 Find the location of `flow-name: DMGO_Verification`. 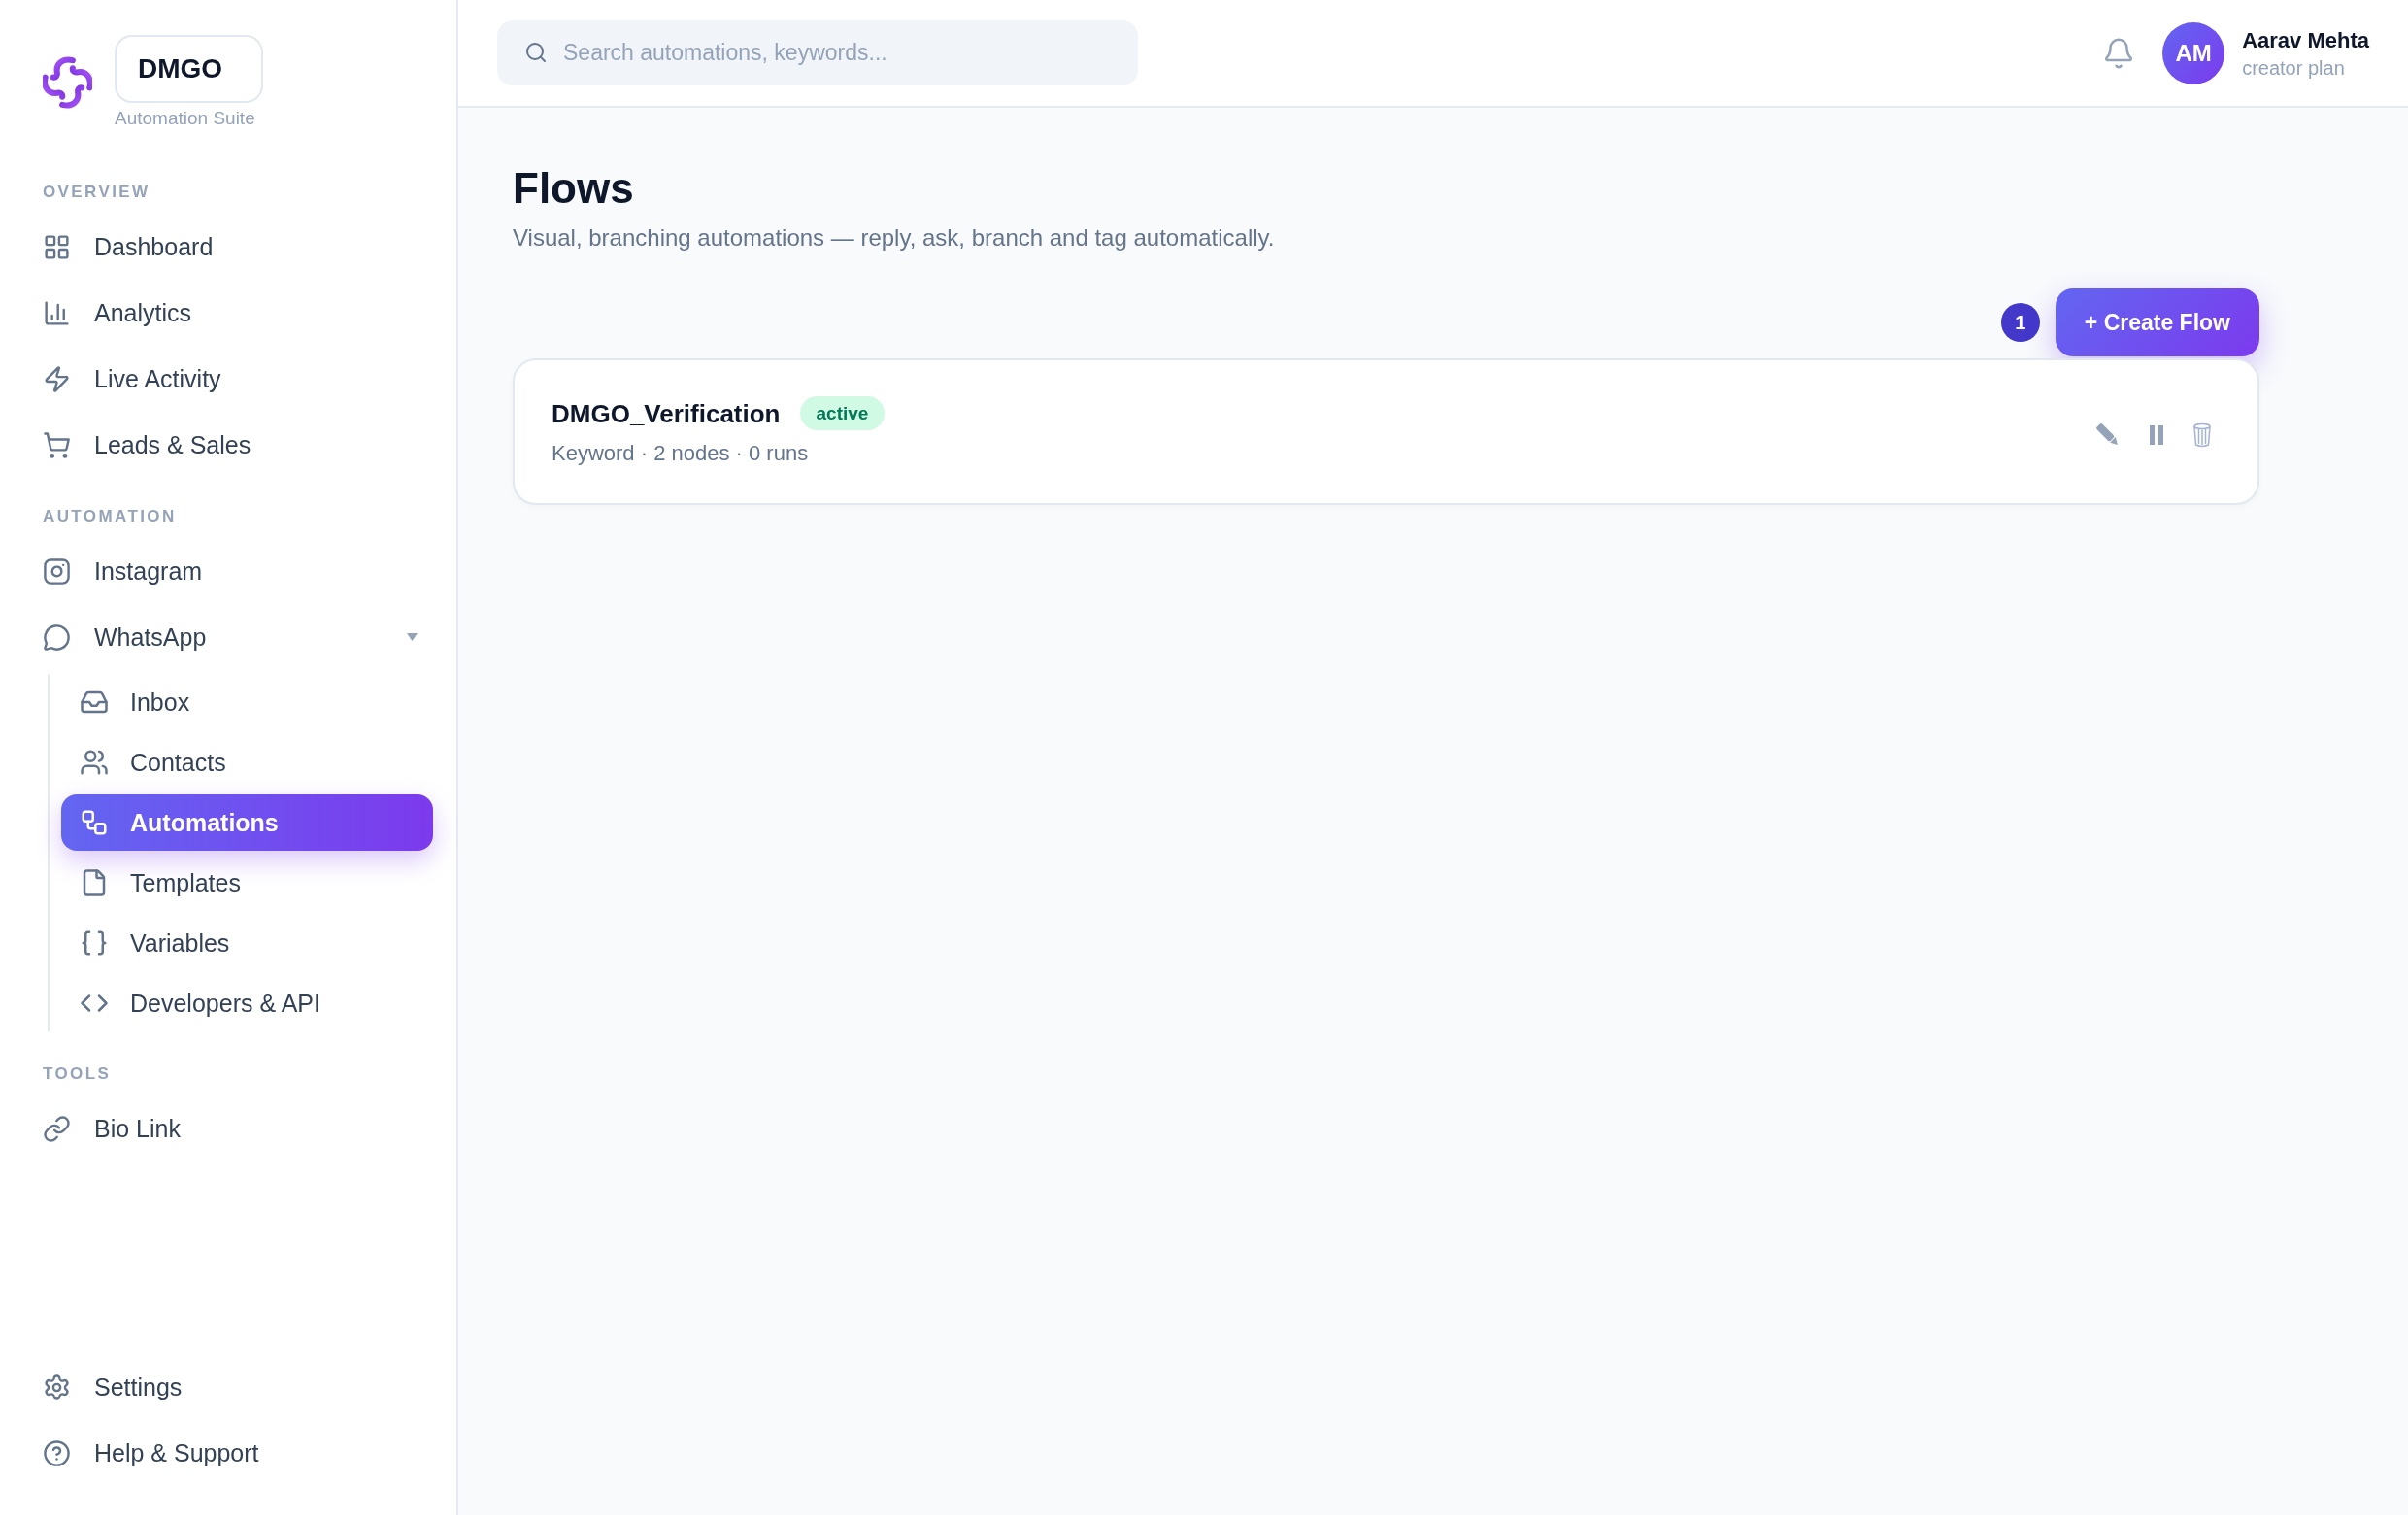

flow-name: DMGO_Verification is located at coordinates (666, 413).